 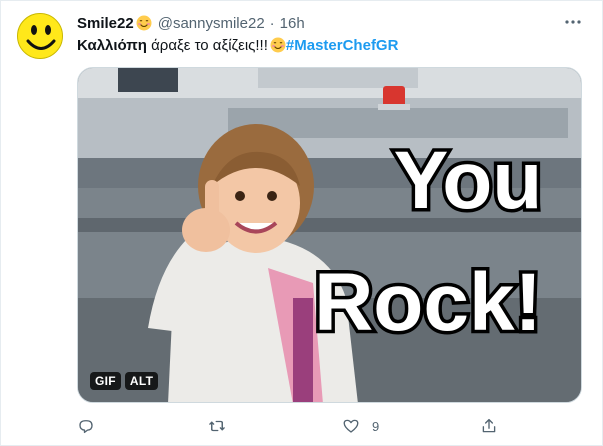 I want to click on like-count: 9, so click(x=376, y=426).